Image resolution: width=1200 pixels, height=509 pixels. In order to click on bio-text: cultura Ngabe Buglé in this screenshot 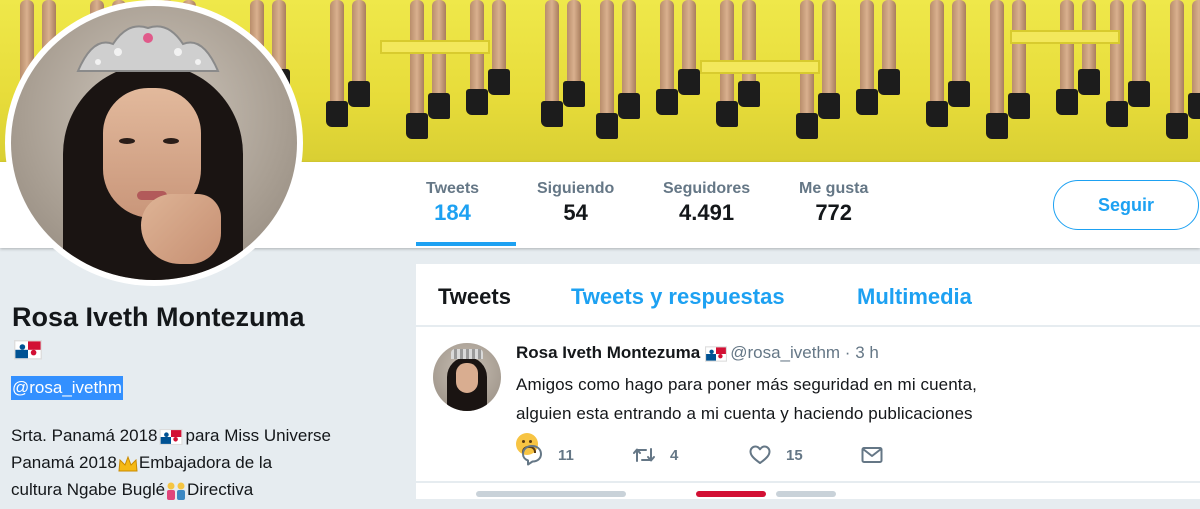, I will do `click(88, 489)`.